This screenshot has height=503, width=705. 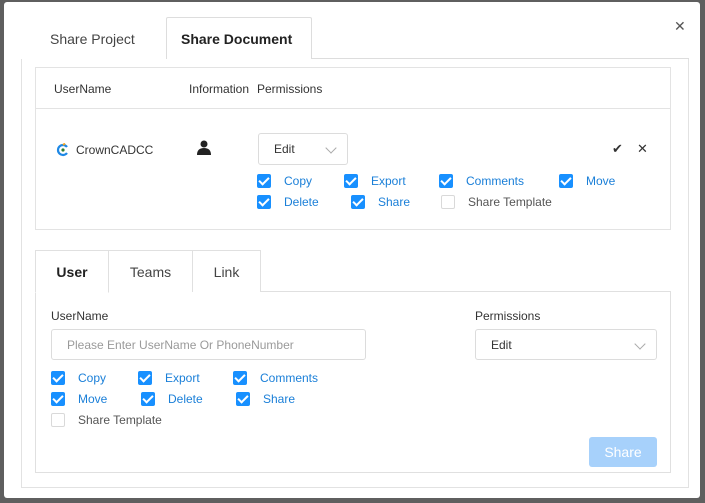 What do you see at coordinates (617, 149) in the screenshot?
I see `confirm-check-icon: ✔` at bounding box center [617, 149].